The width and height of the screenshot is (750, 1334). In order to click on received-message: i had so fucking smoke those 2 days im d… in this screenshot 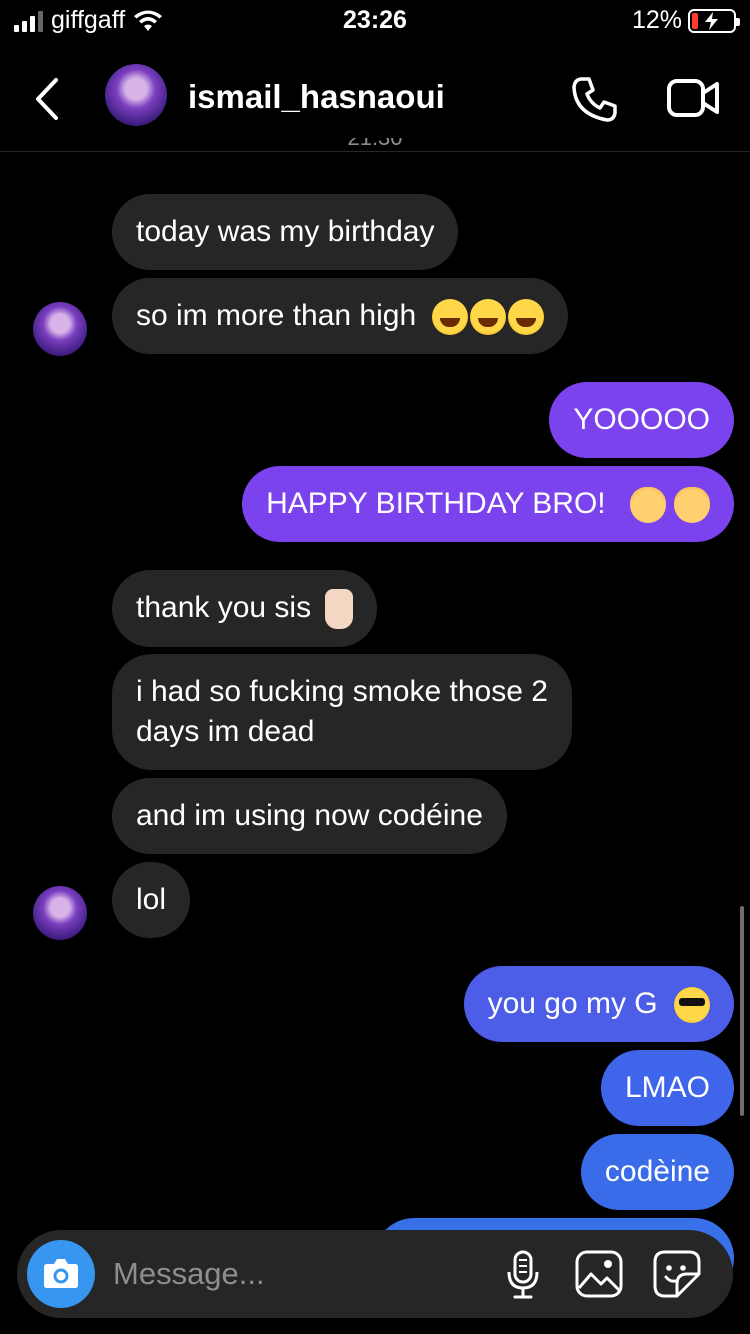, I will do `click(342, 712)`.